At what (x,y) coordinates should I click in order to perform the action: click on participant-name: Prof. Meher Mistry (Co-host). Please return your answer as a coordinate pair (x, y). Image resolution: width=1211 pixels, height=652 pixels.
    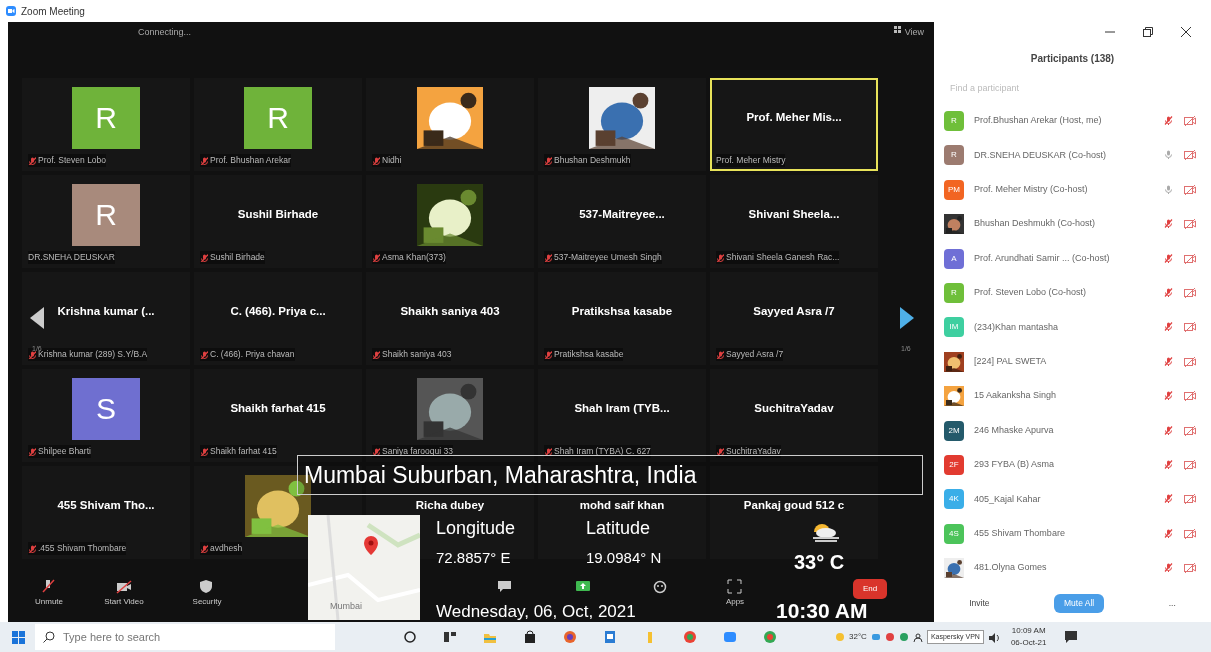
    Looking at the image, I should click on (1031, 190).